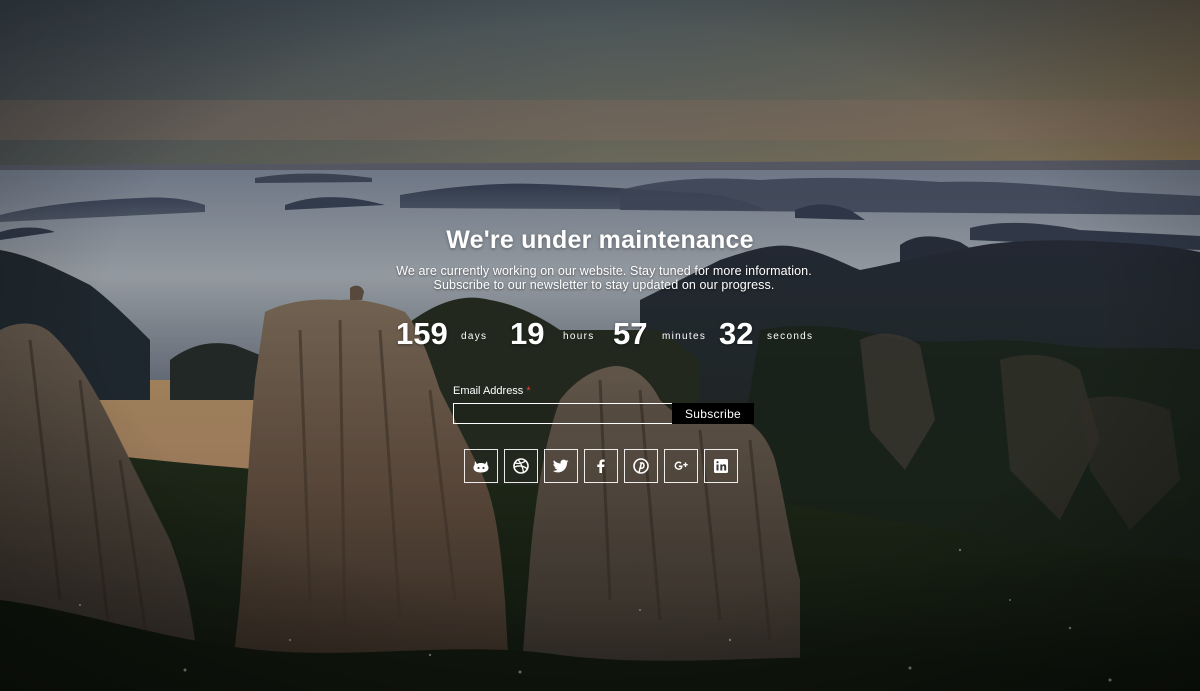  I want to click on email-input, so click(563, 413).